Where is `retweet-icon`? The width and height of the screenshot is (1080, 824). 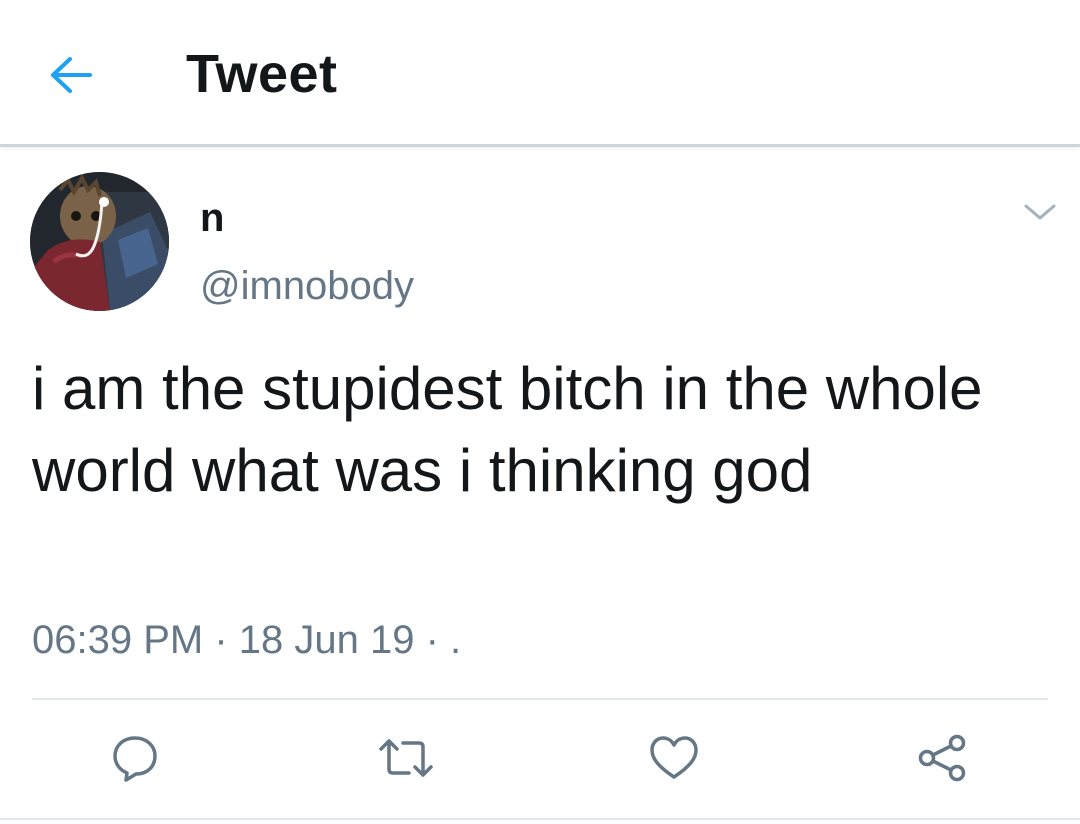
retweet-icon is located at coordinates (406, 758).